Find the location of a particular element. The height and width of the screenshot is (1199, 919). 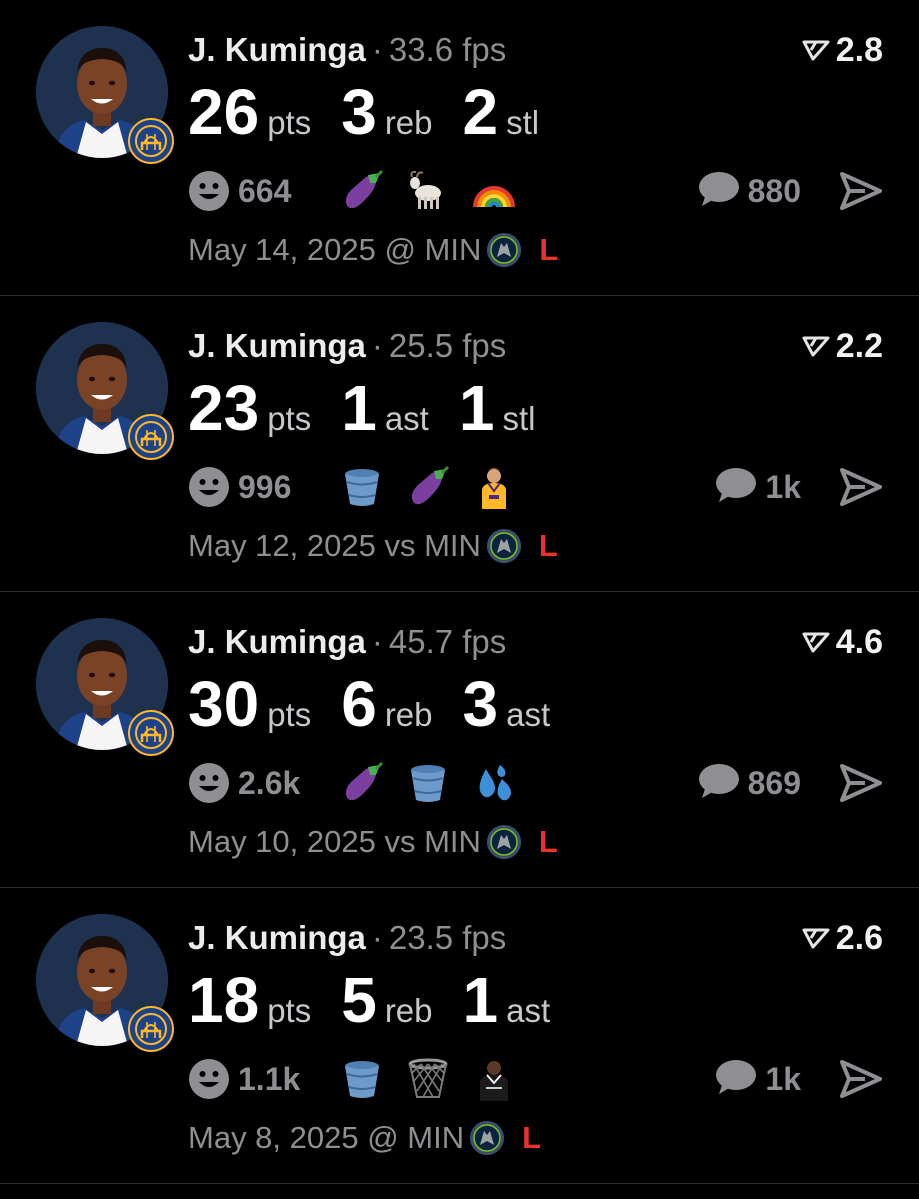

stat: 18 pts is located at coordinates (249, 1000).